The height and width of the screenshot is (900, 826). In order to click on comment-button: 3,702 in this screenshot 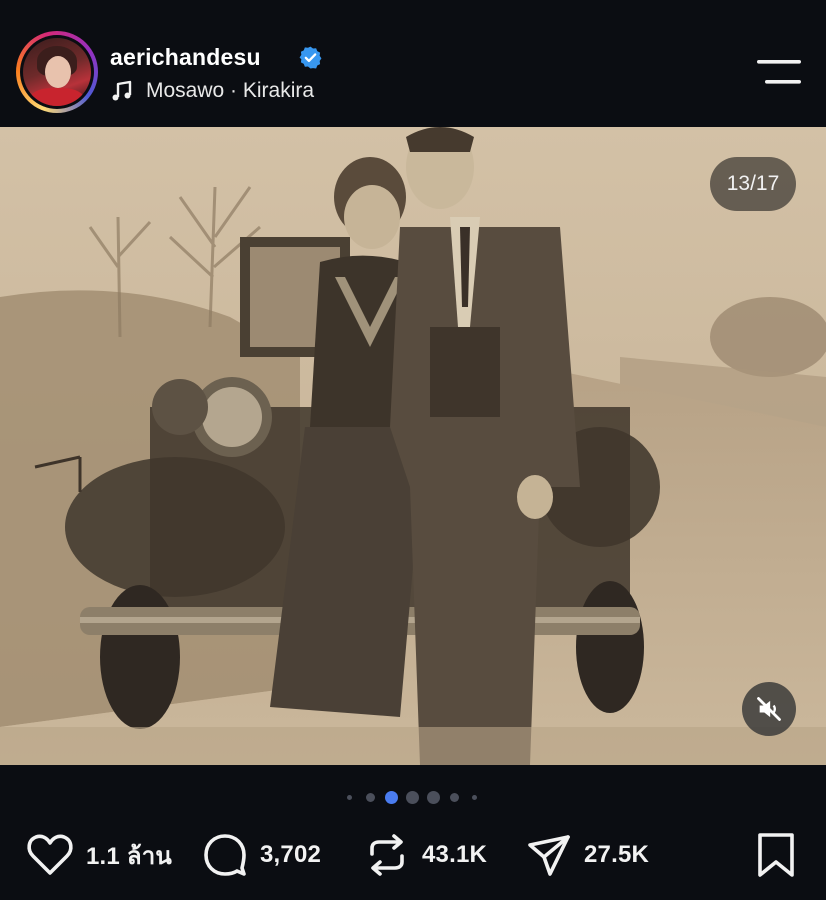, I will do `click(261, 855)`.